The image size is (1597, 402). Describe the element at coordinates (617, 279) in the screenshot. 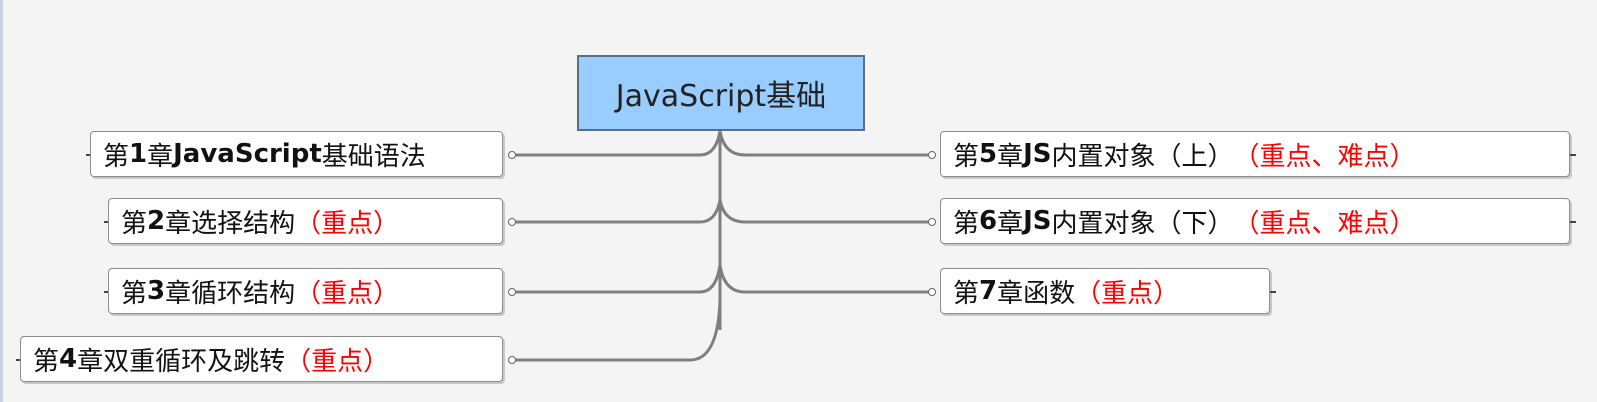

I see `connector-ch3` at that location.